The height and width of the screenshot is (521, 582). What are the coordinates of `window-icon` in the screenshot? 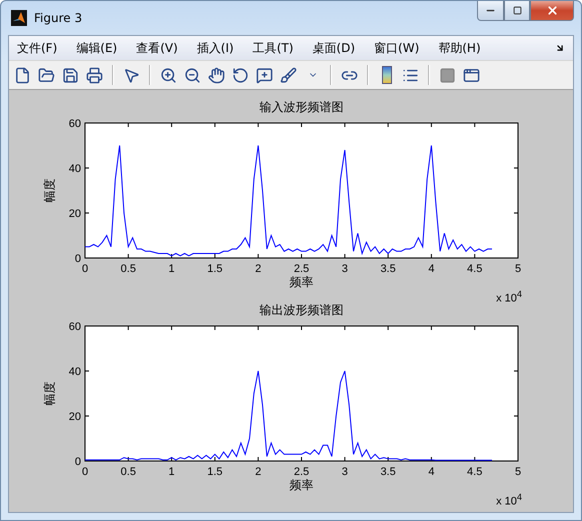 It's located at (471, 75).